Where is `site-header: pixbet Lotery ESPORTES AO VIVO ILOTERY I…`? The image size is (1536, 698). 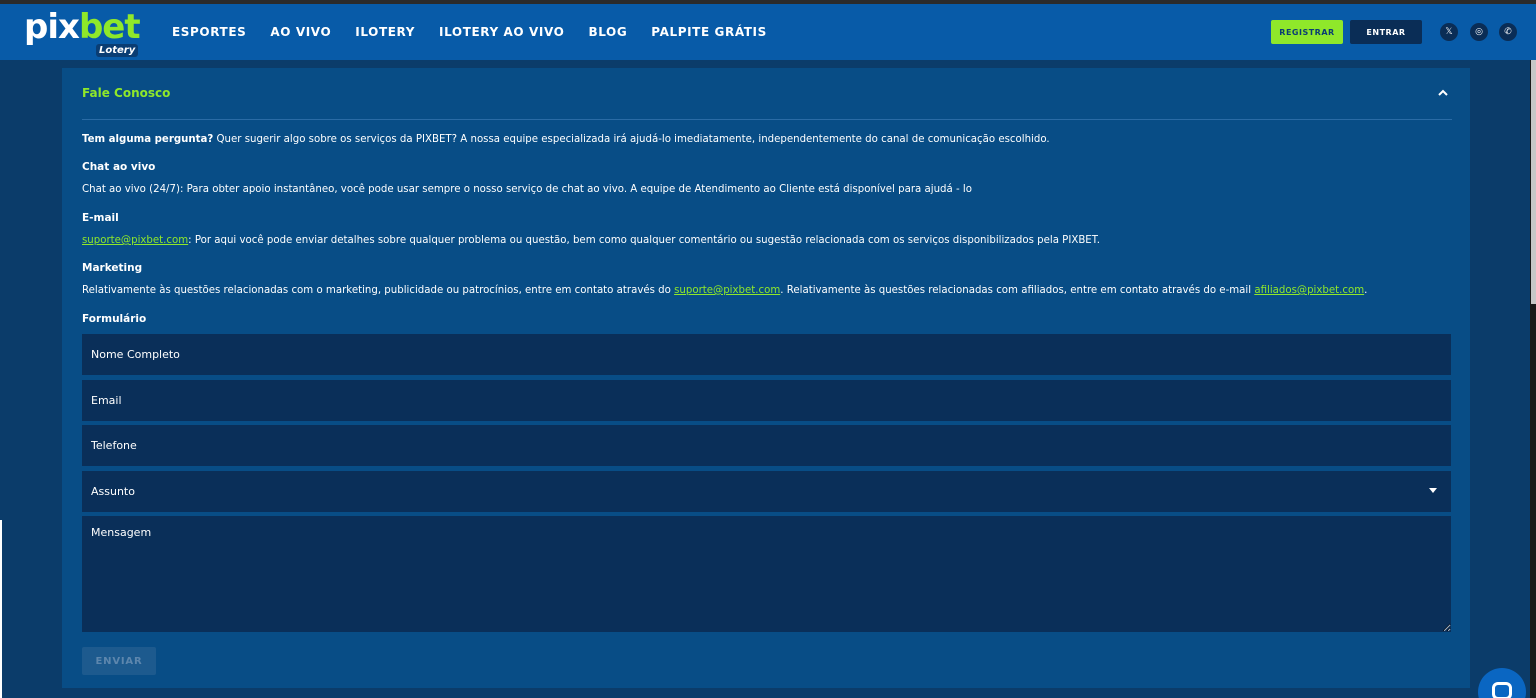 site-header: pixbet Lotery ESPORTES AO VIVO ILOTERY I… is located at coordinates (768, 32).